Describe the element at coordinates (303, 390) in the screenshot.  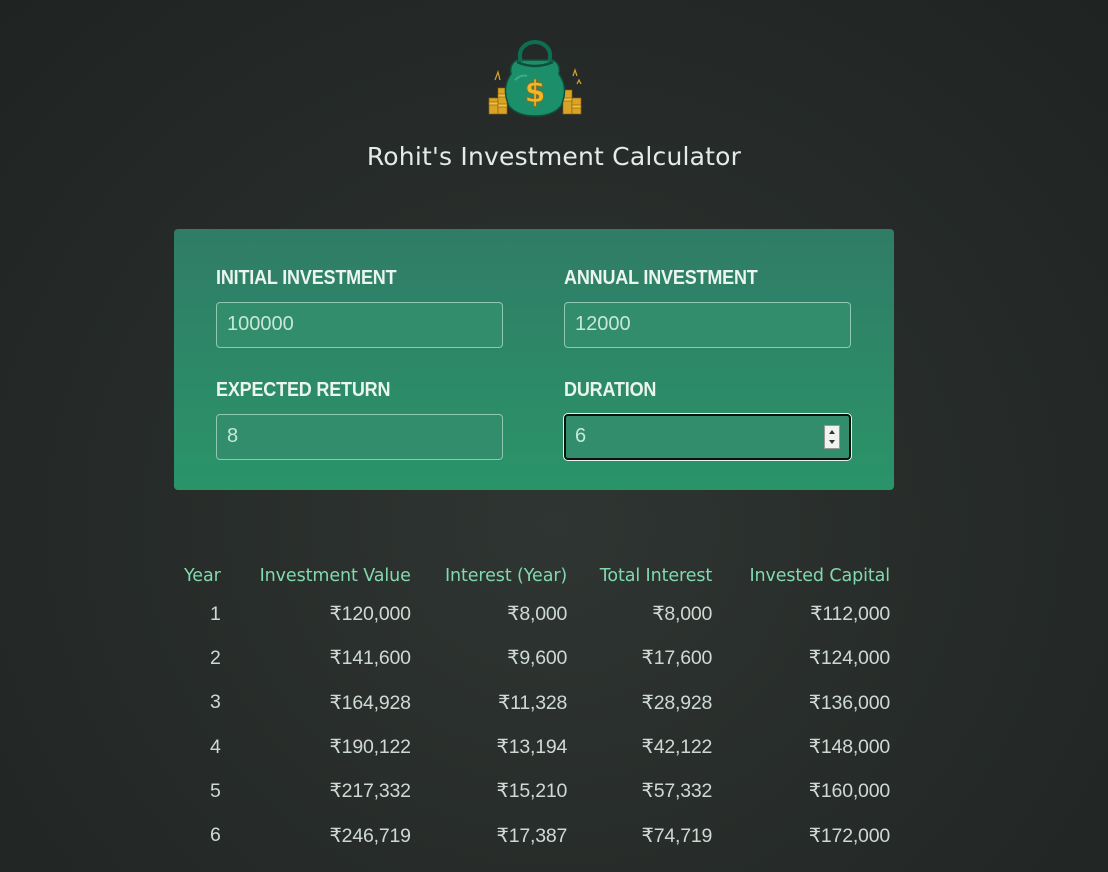
I see `expected-return-label: EXPECTED RETURN` at that location.